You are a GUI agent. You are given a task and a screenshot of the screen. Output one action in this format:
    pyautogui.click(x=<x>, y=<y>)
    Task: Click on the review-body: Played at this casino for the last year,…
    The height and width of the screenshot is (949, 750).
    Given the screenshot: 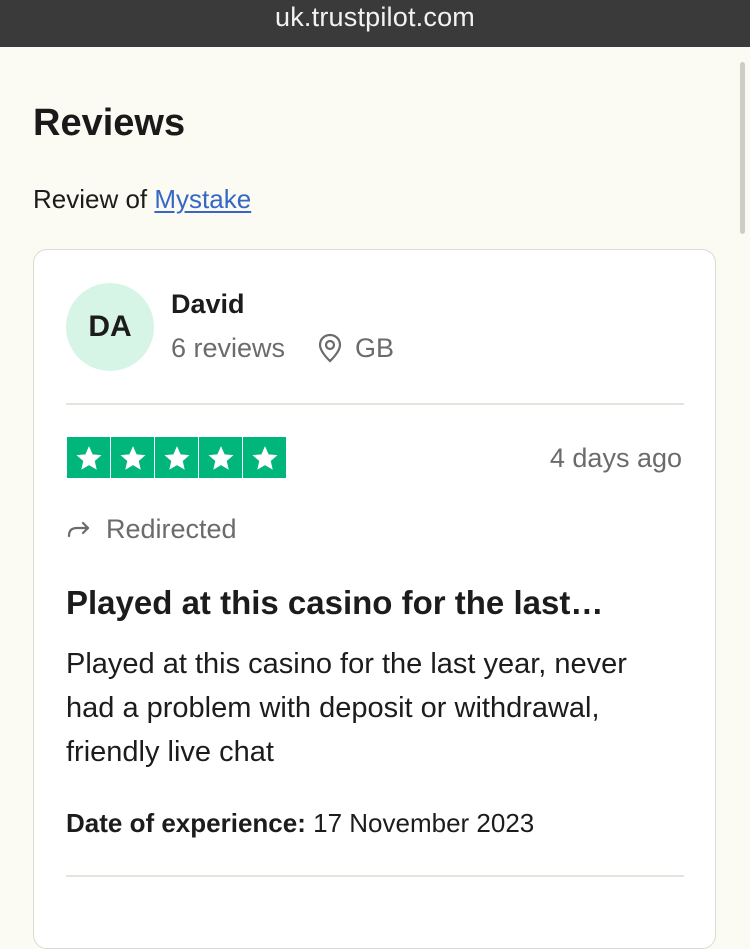 What is the action you would take?
    pyautogui.click(x=346, y=708)
    